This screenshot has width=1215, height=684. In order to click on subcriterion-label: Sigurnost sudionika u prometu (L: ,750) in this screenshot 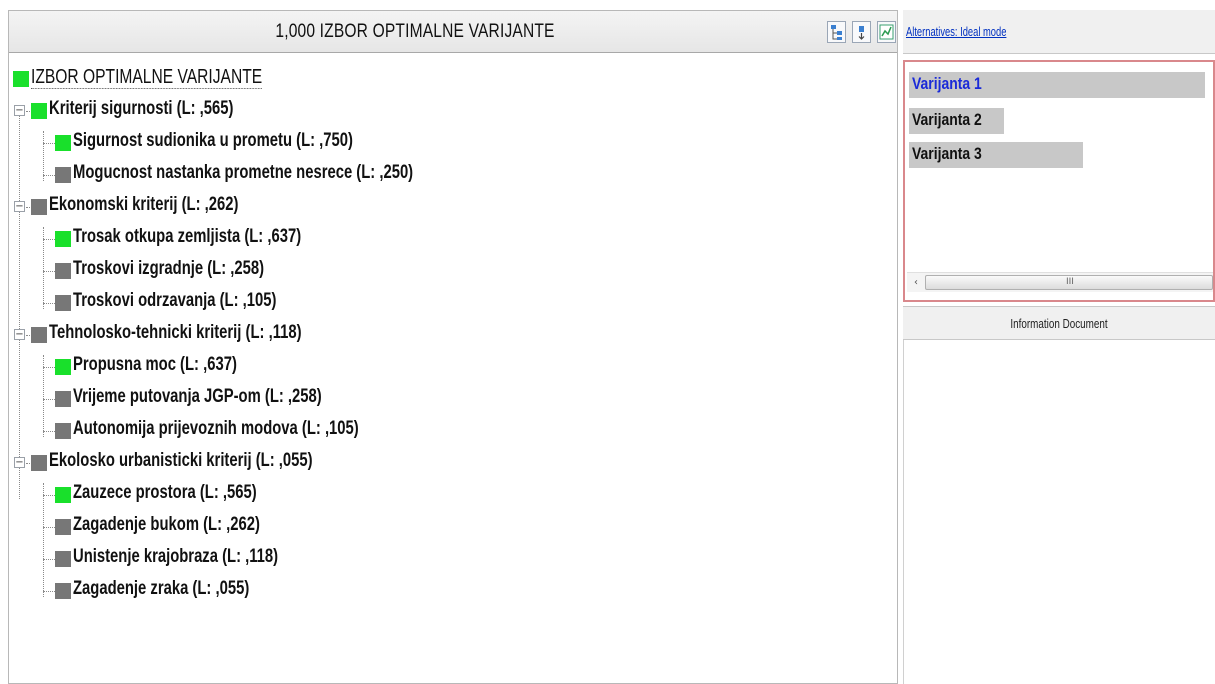, I will do `click(213, 140)`.